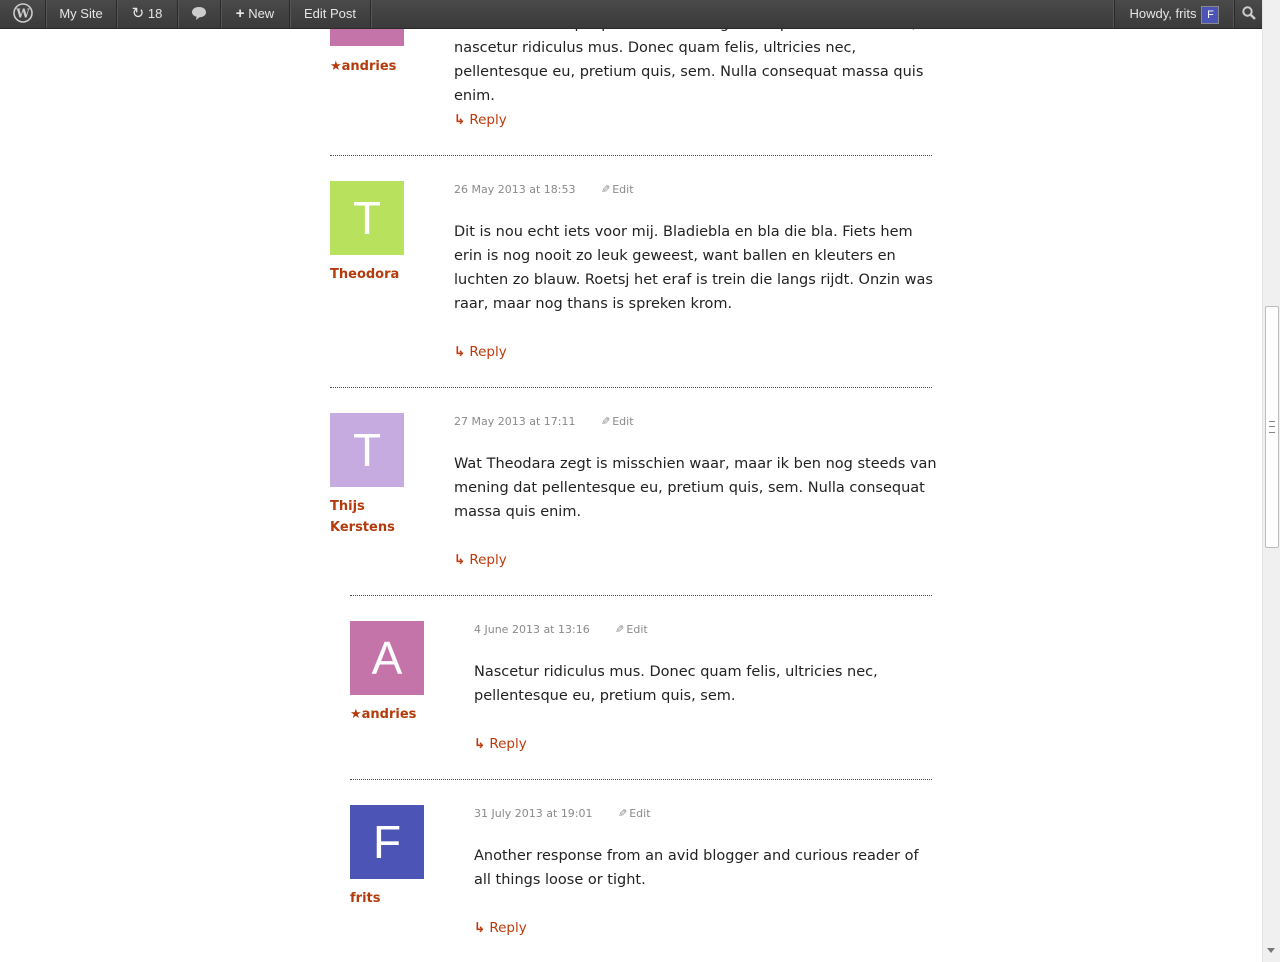 The height and width of the screenshot is (962, 1280). I want to click on scrollbar-thumb, so click(1272, 427).